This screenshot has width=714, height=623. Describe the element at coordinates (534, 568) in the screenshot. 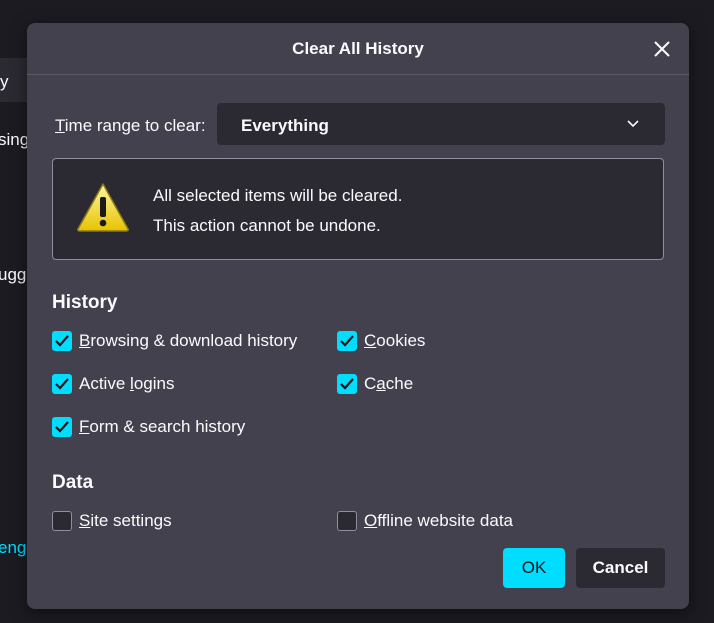

I see `ok-button: OK` at that location.